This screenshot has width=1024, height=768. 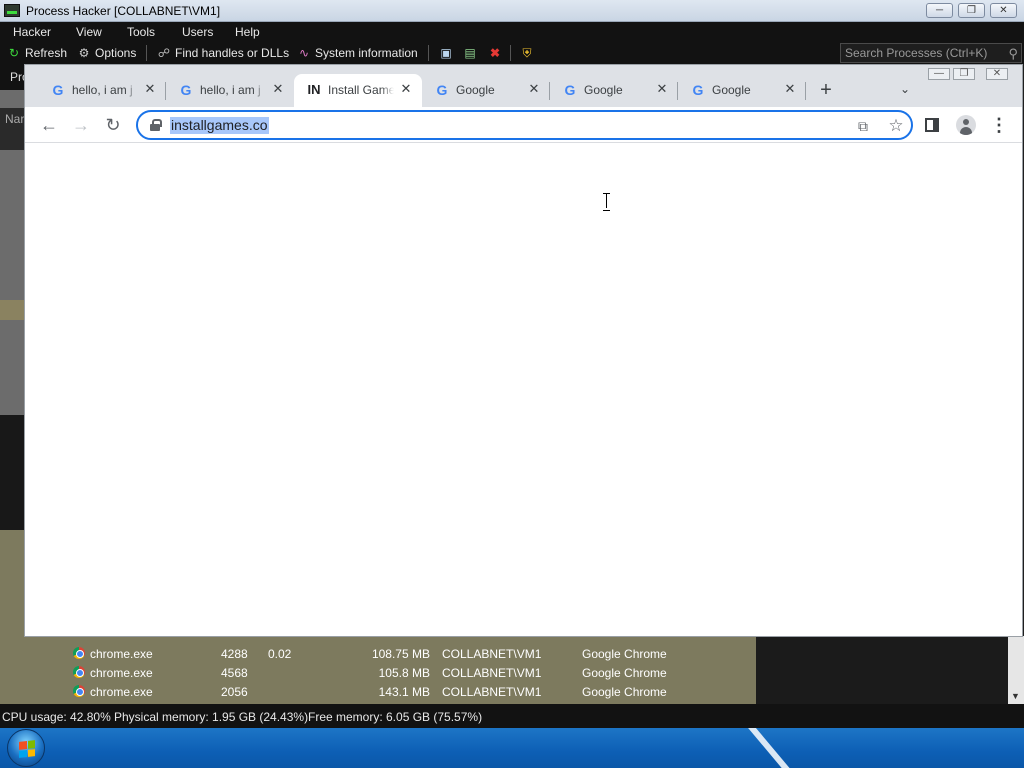 I want to click on start-button, so click(x=26, y=748).